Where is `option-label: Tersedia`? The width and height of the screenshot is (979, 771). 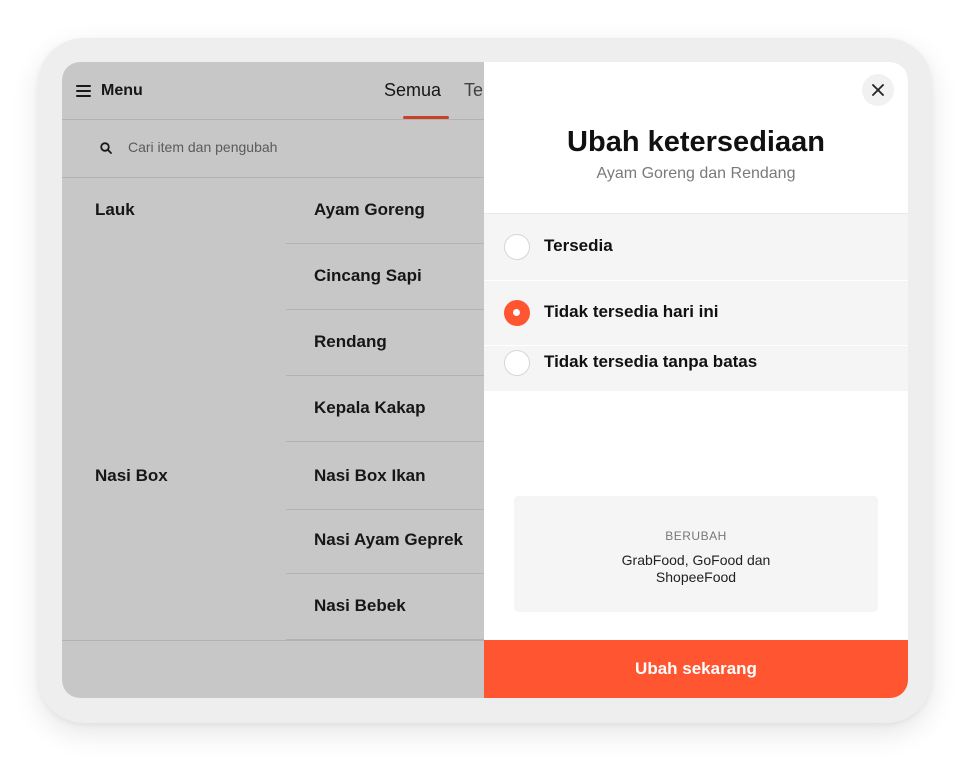
option-label: Tersedia is located at coordinates (578, 245).